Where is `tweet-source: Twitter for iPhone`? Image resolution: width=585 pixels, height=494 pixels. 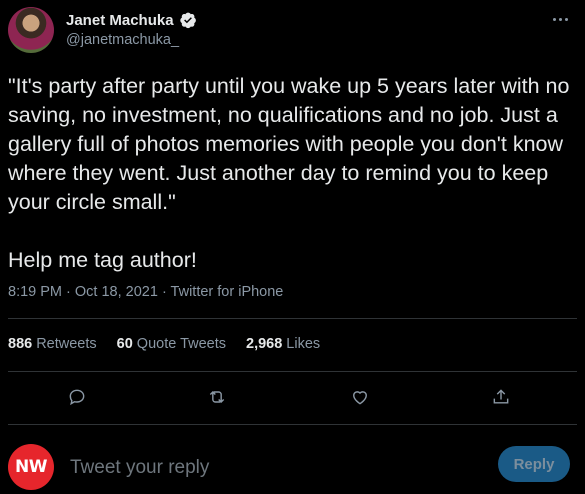
tweet-source: Twitter for iPhone is located at coordinates (227, 292).